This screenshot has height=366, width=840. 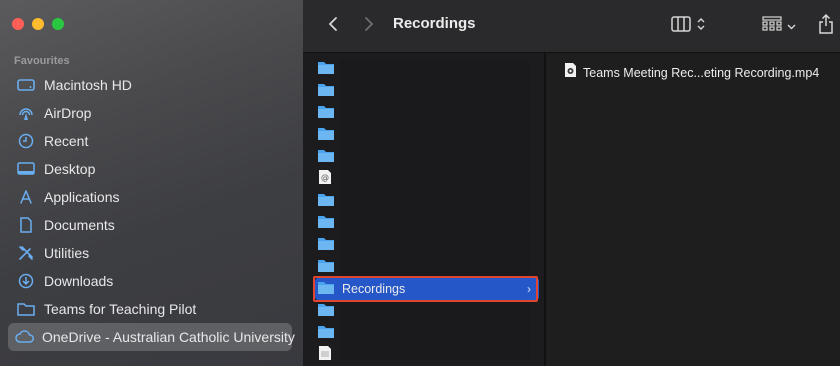 I want to click on chevron-right-icon, so click(x=369, y=26).